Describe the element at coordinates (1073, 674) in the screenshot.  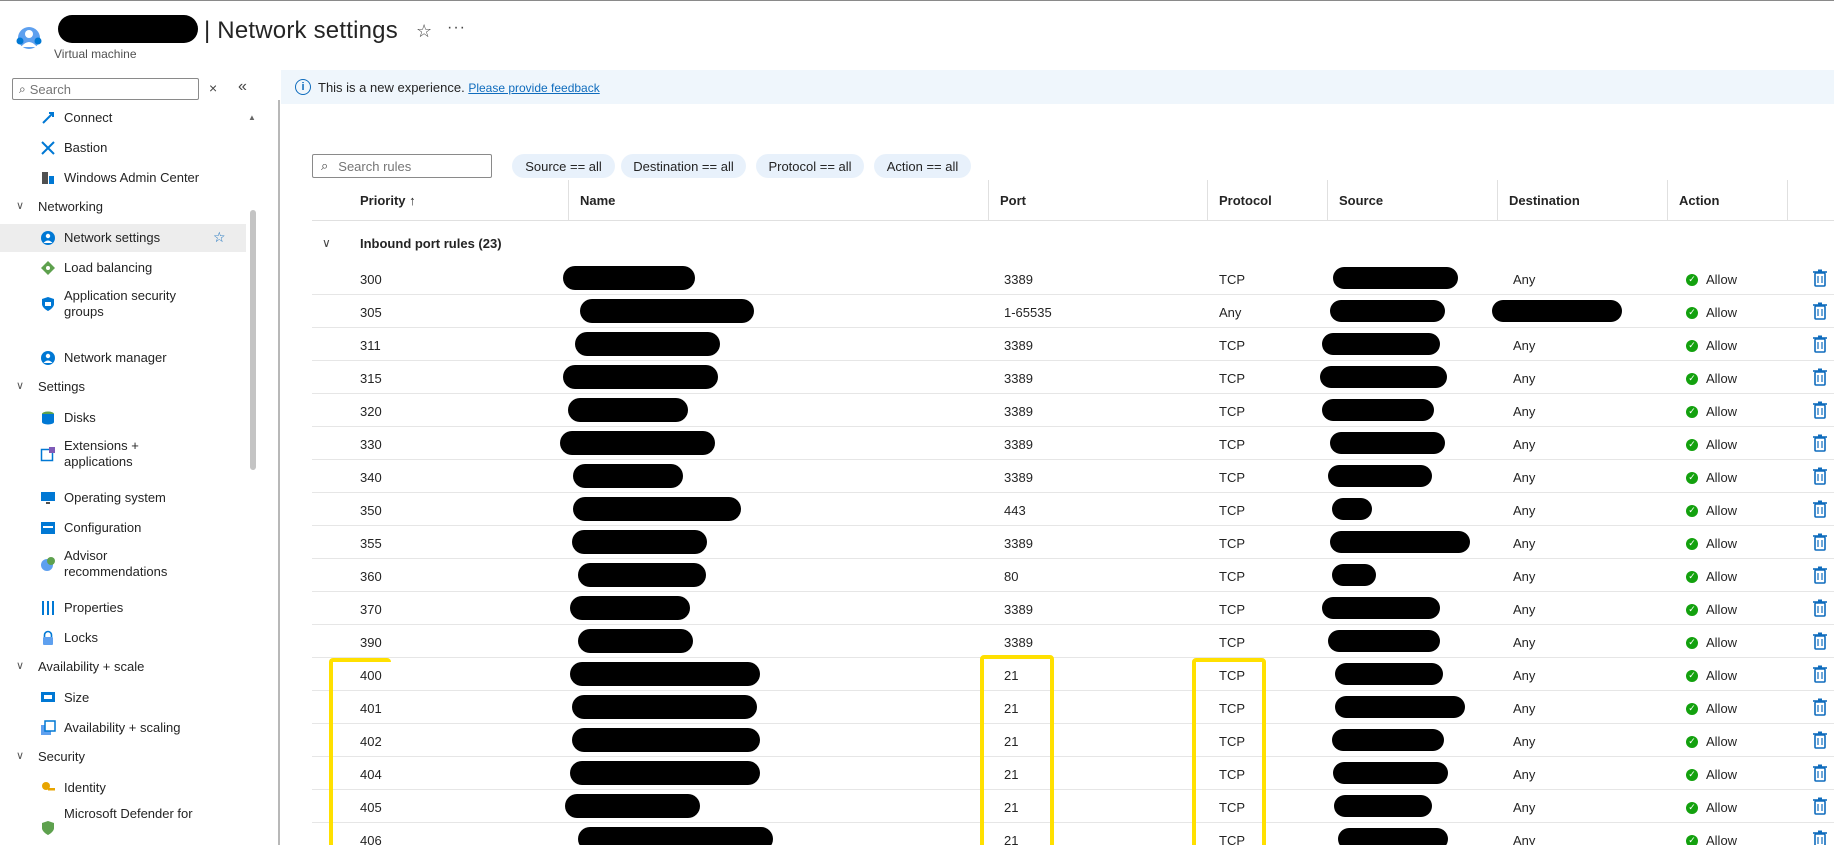
I see `table-row: 400 21 TCP Any ✓ Allow` at that location.